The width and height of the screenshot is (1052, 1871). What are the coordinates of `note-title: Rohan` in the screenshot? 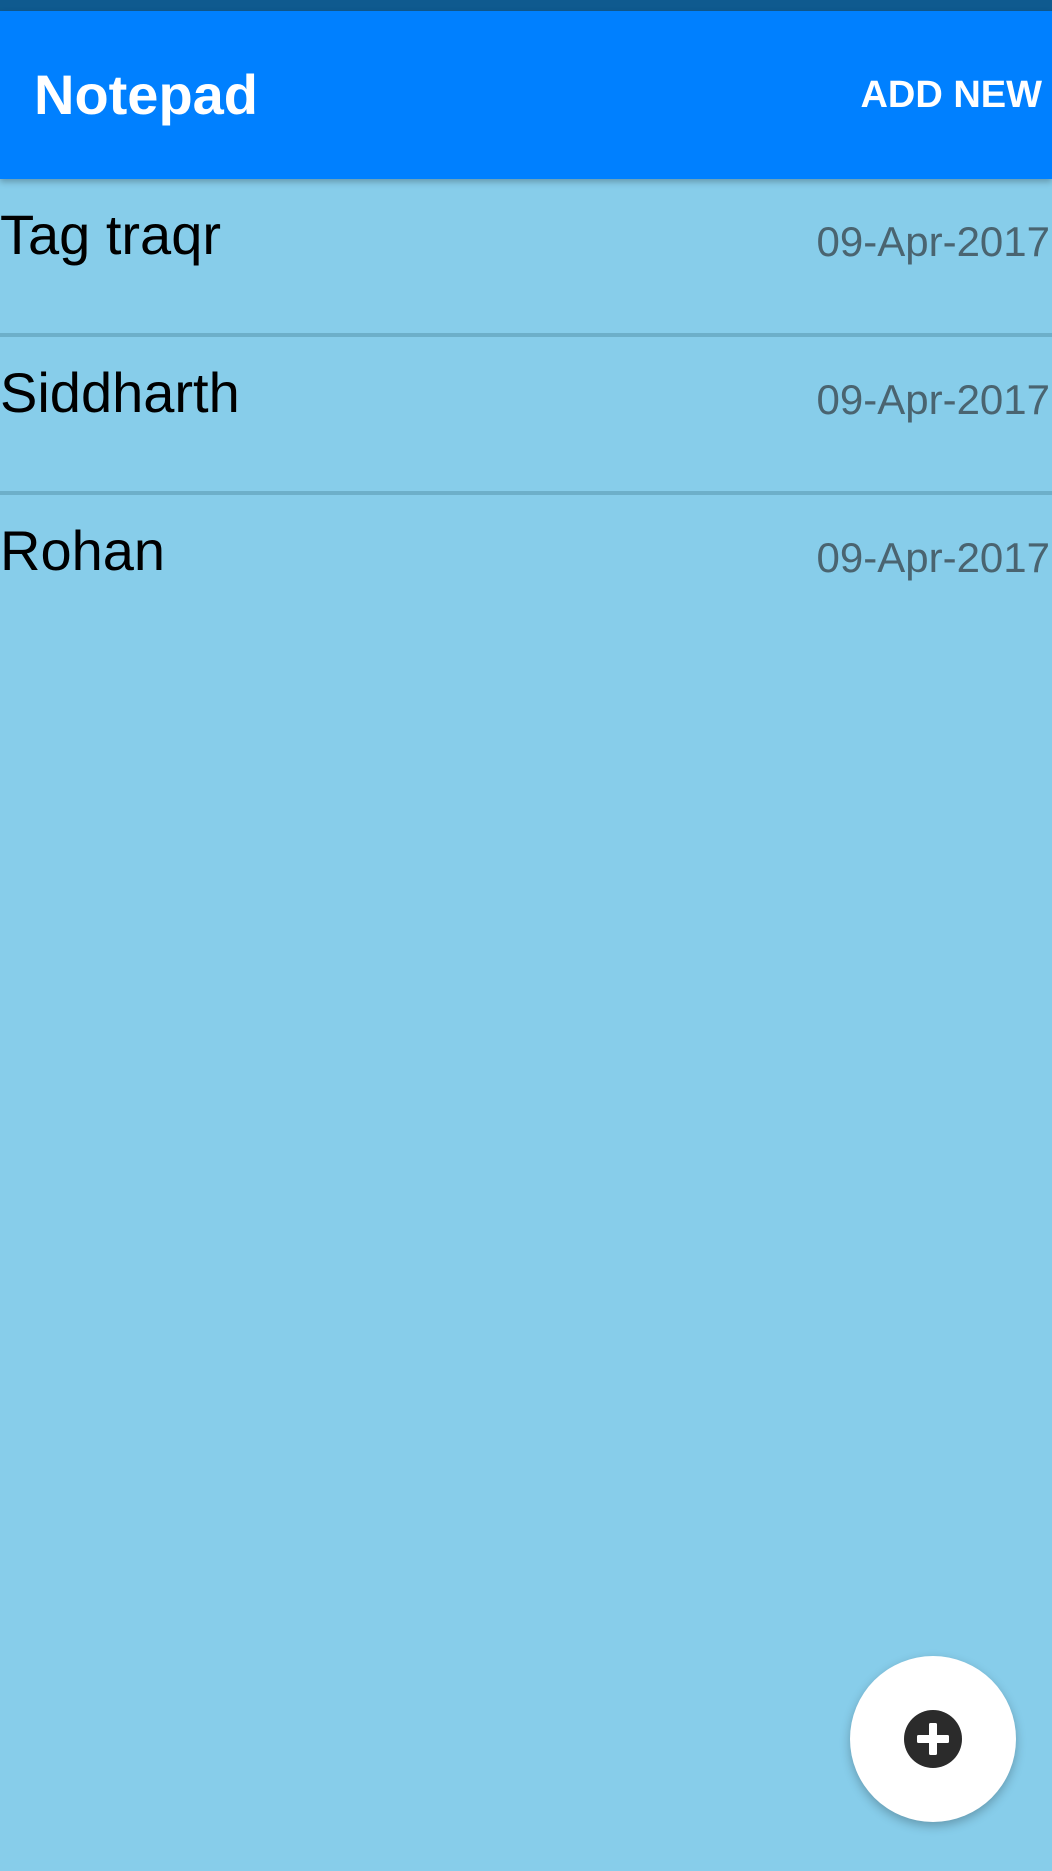 It's located at (83, 550).